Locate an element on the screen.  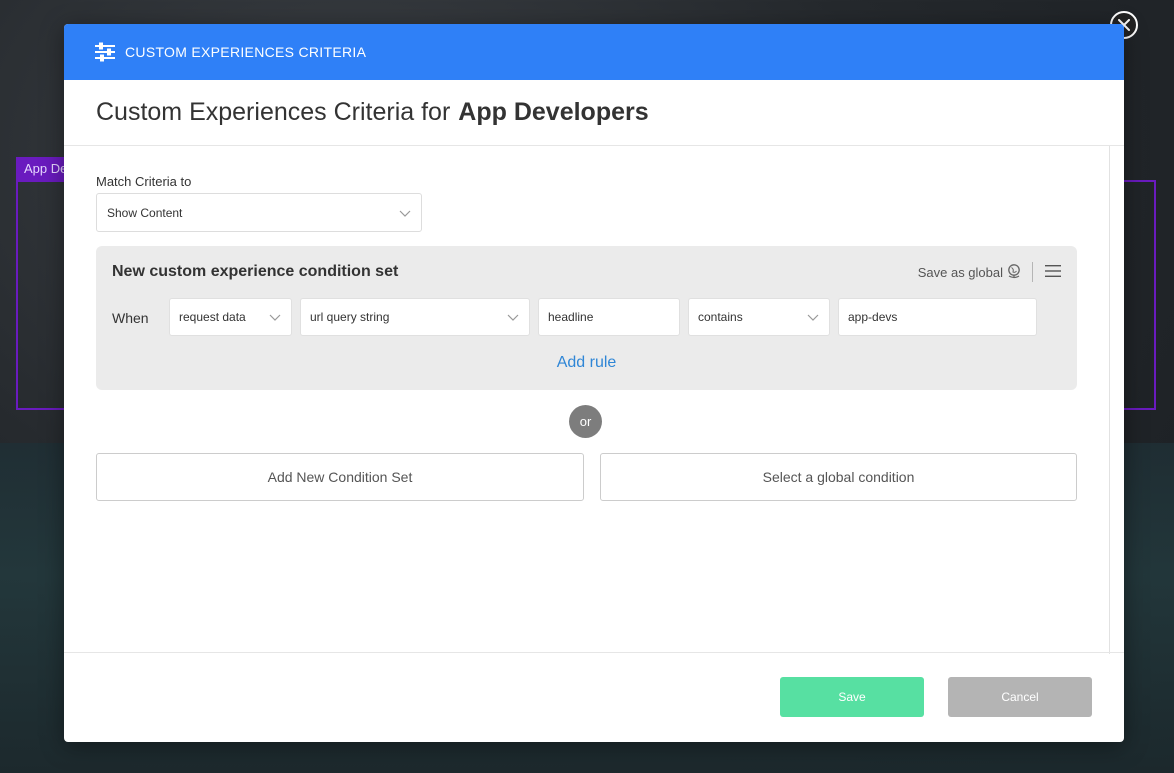
or-separator: or is located at coordinates (585, 421).